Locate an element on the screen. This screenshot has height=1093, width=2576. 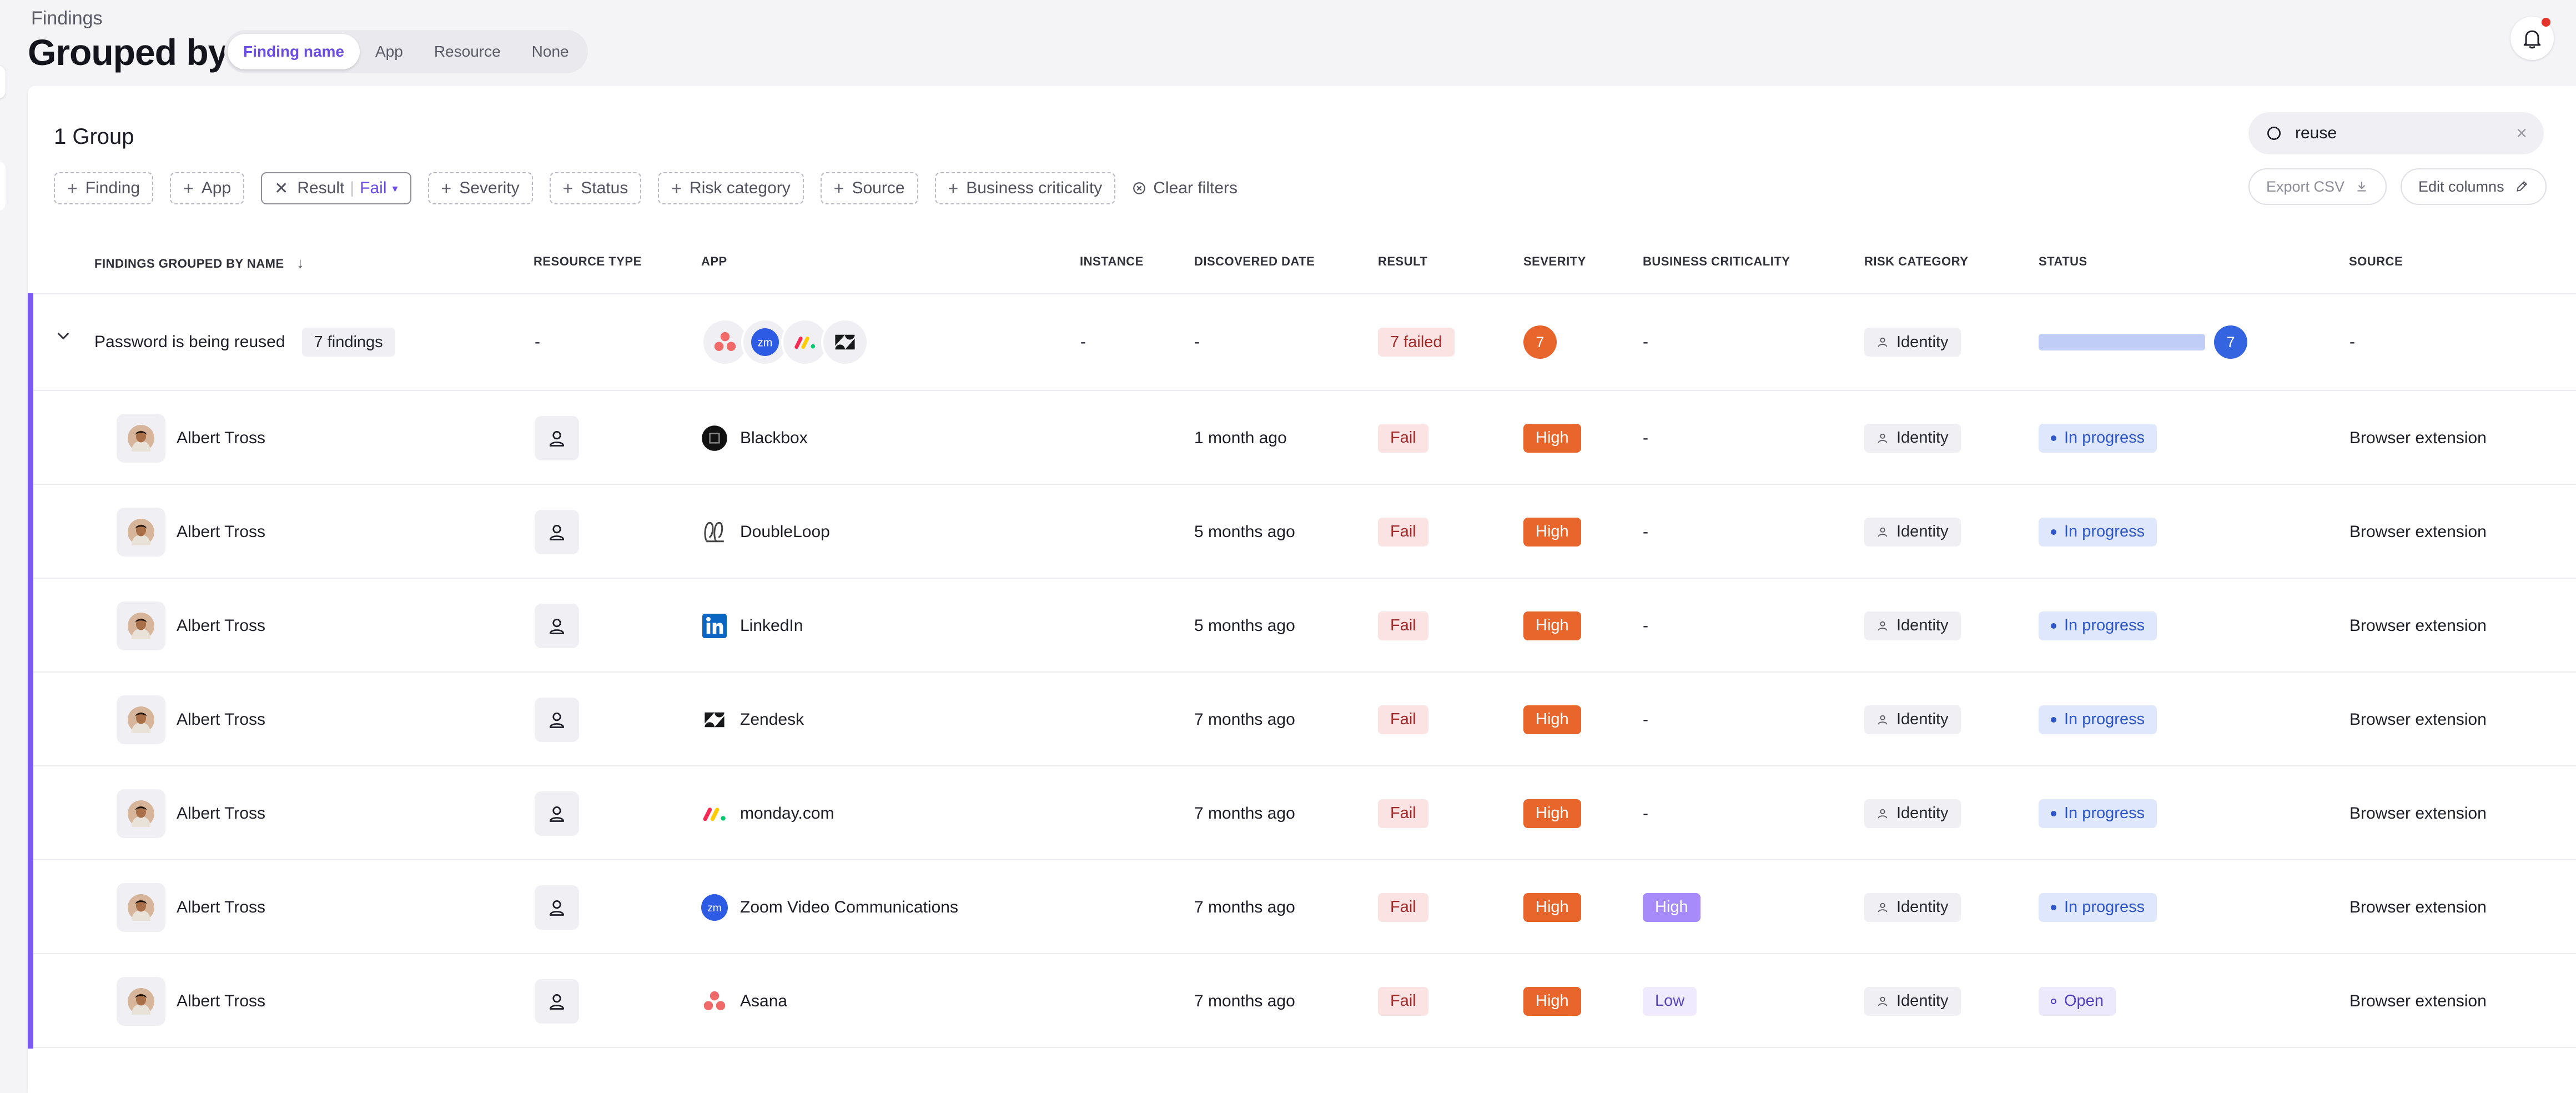
search-input is located at coordinates (2405, 133).